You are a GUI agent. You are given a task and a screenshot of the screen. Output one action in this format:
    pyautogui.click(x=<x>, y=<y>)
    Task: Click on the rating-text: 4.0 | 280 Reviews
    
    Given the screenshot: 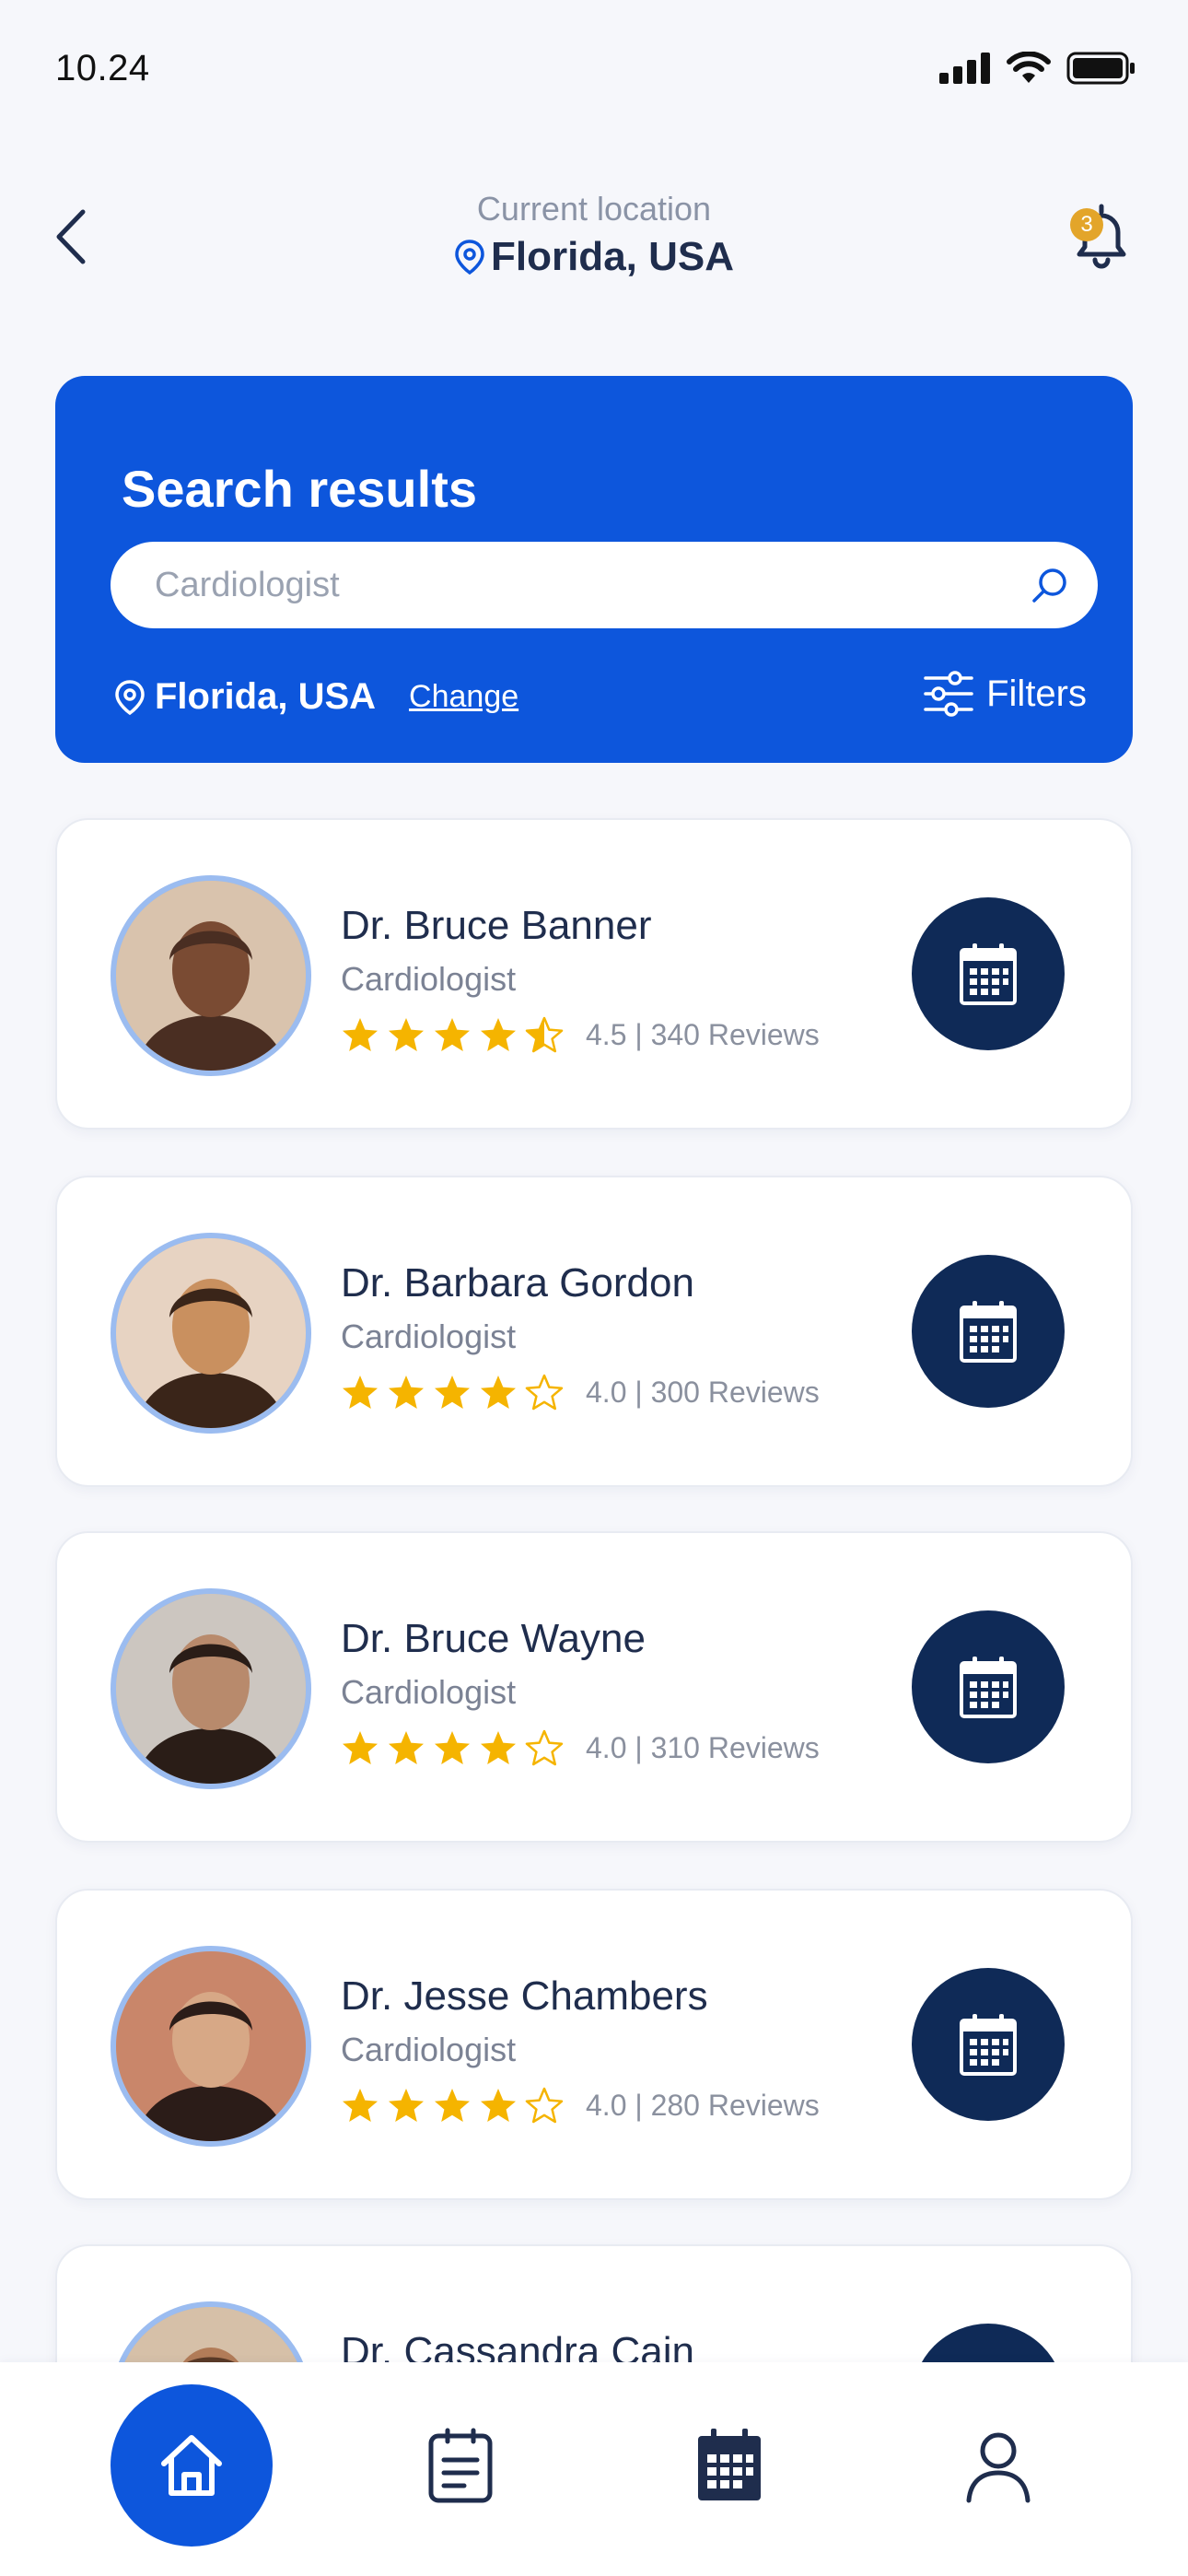 What is the action you would take?
    pyautogui.click(x=703, y=2105)
    